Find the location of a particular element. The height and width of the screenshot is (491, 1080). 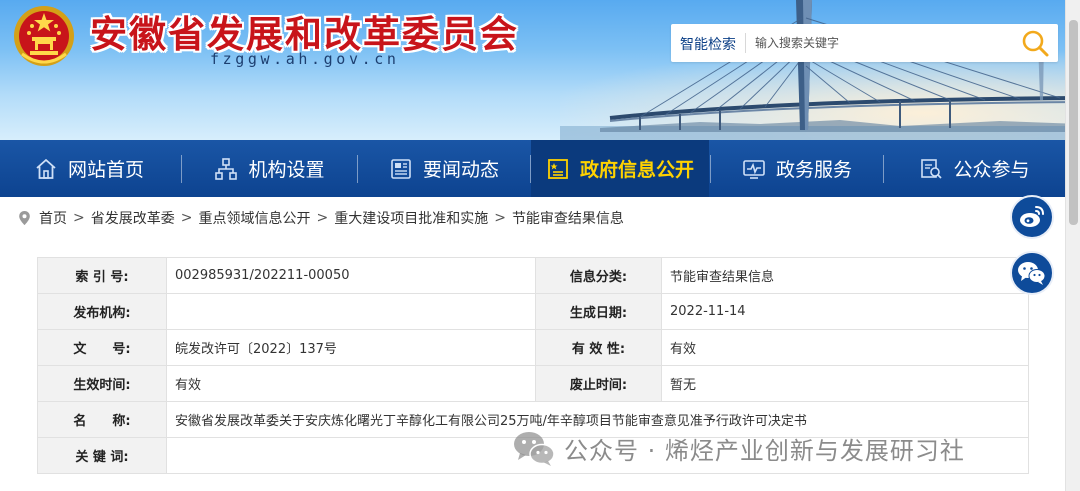

watermark-text: 公众号 · 烯烃产业创新与发展研习社 is located at coordinates (764, 450).